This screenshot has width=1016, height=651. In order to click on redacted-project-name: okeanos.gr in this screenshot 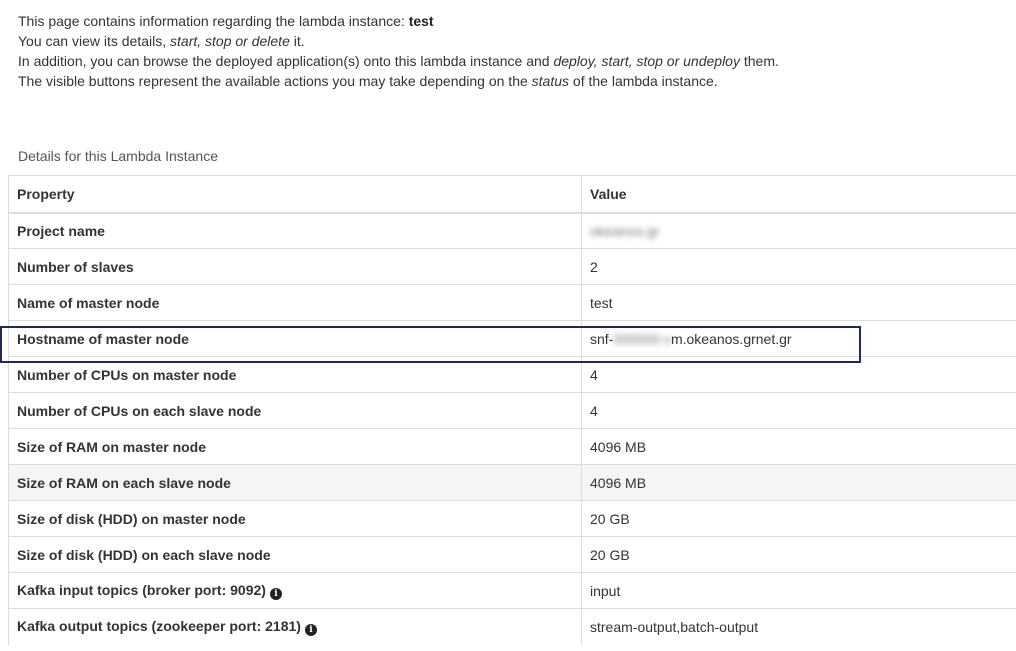, I will do `click(625, 230)`.